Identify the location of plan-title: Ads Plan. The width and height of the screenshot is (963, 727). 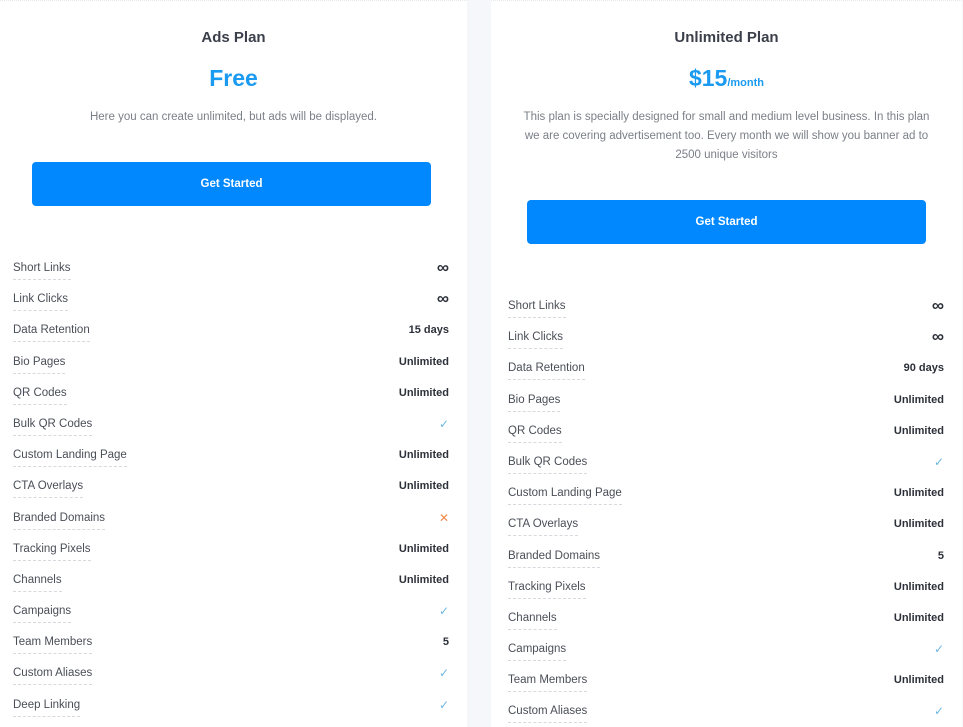
(233, 37).